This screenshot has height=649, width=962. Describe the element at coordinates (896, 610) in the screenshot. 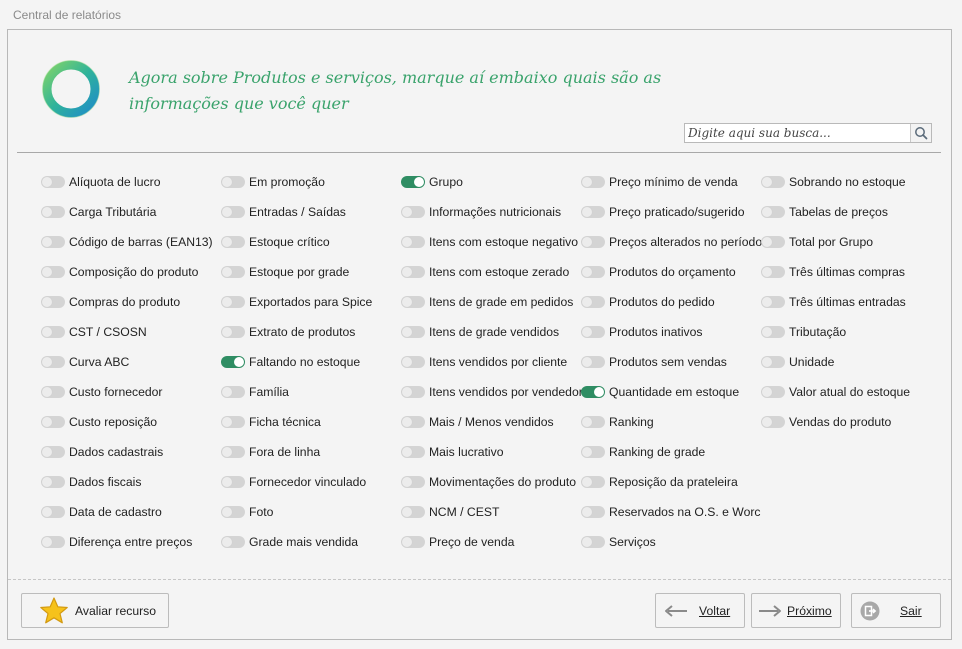

I see `exit-button: Sair` at that location.